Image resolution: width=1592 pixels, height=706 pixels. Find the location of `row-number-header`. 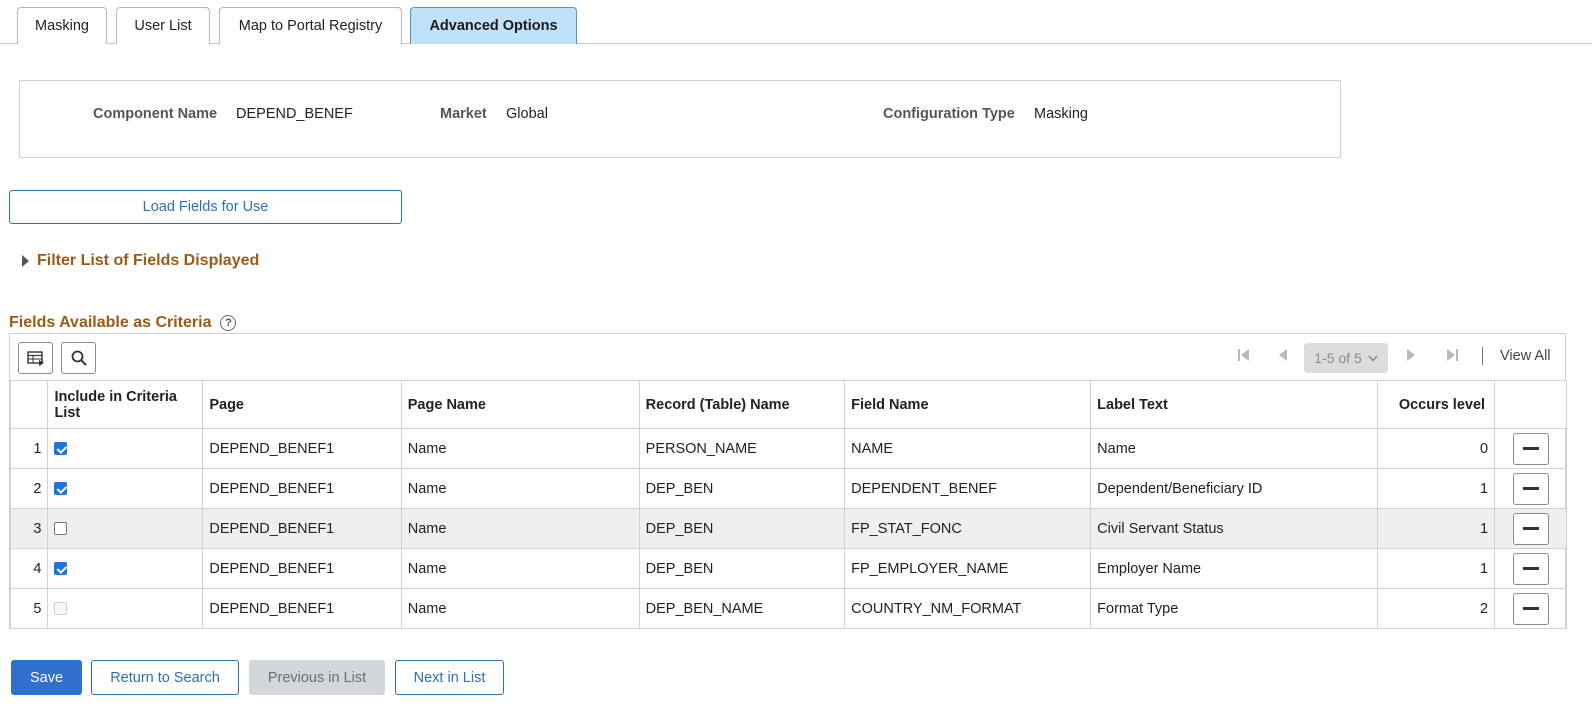

row-number-header is located at coordinates (29, 404).